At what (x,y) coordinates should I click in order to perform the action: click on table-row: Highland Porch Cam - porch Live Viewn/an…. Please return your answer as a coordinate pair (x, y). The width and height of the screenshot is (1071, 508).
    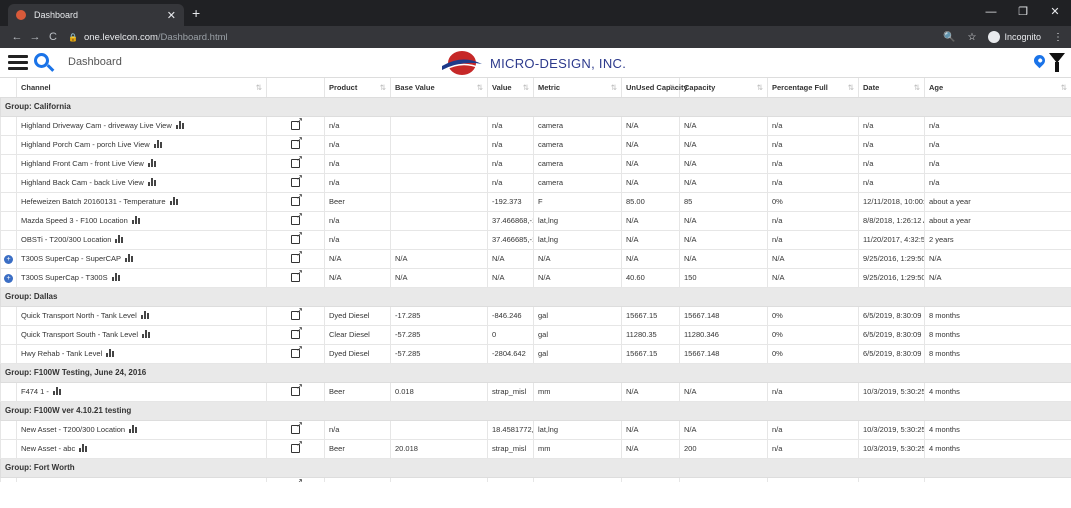
    Looking at the image, I should click on (535, 144).